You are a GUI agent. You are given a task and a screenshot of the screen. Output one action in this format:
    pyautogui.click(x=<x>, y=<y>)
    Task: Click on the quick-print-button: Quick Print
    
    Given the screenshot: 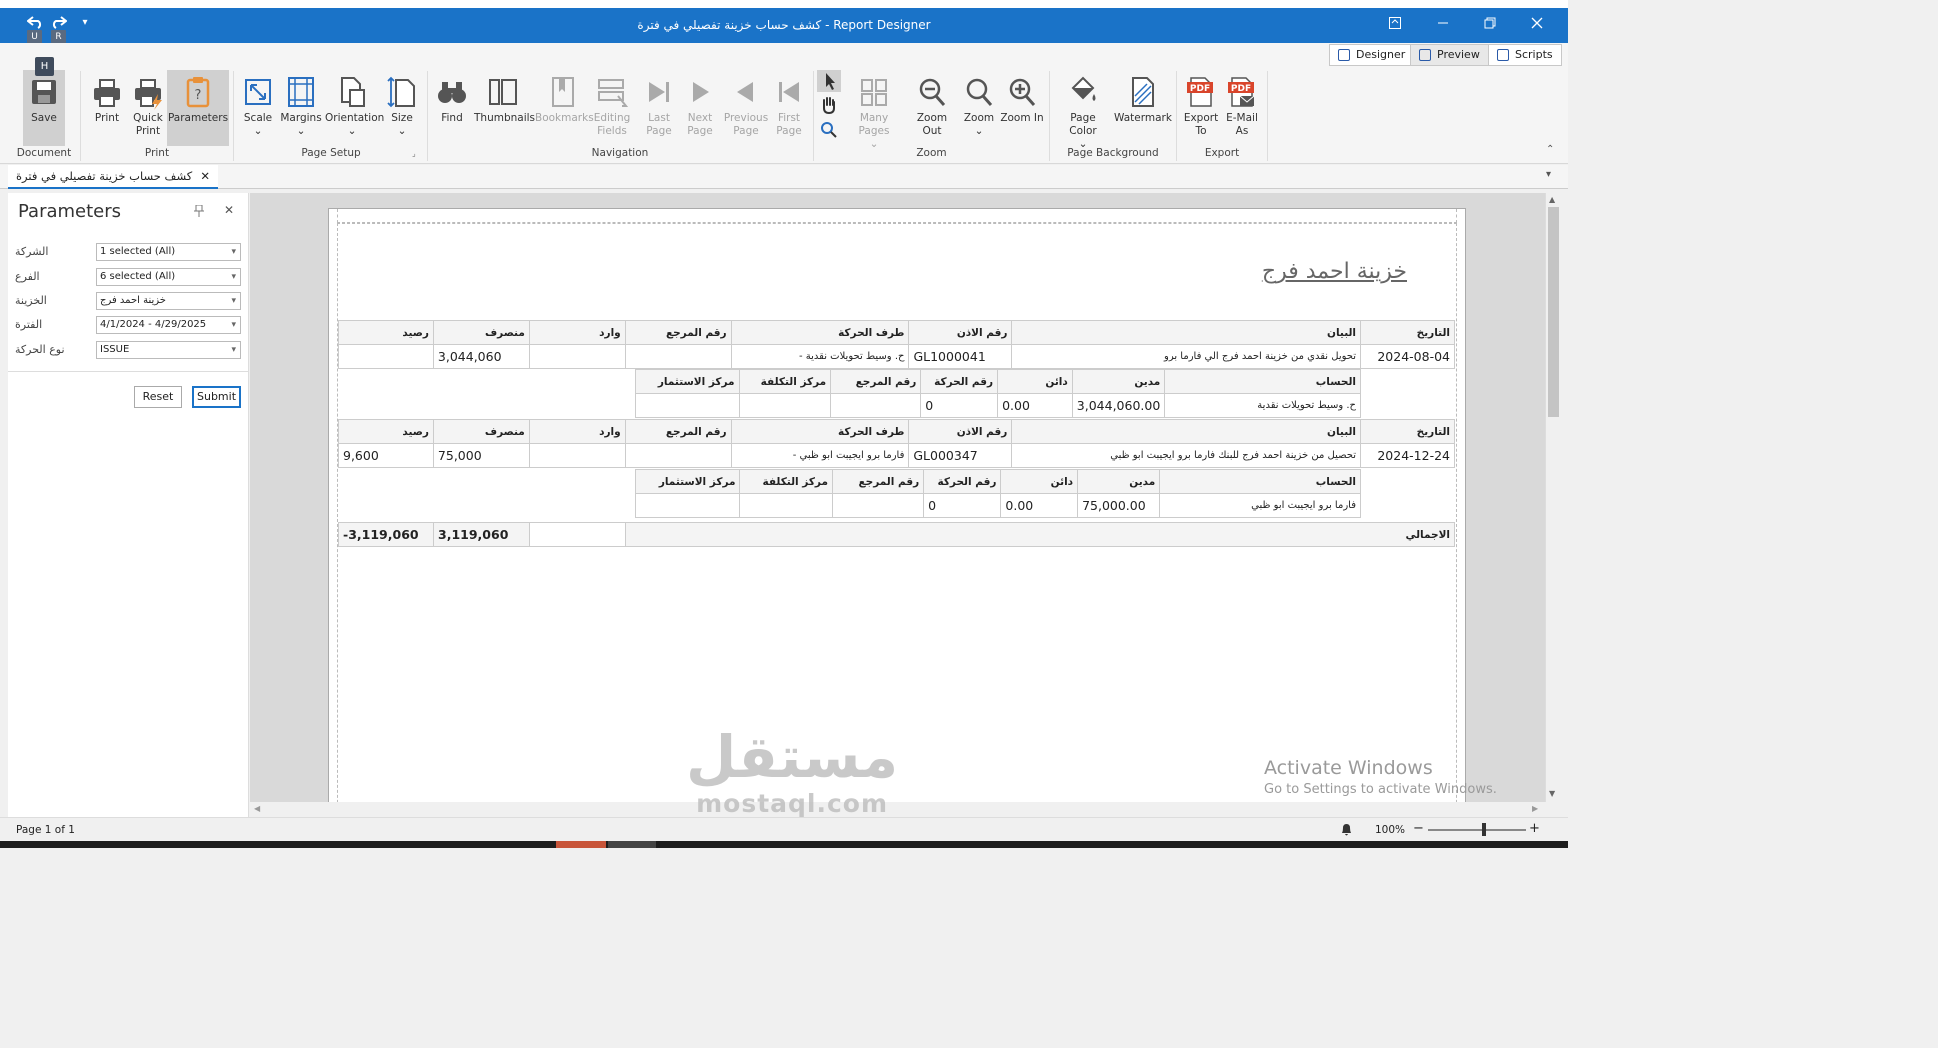 What is the action you would take?
    pyautogui.click(x=148, y=108)
    